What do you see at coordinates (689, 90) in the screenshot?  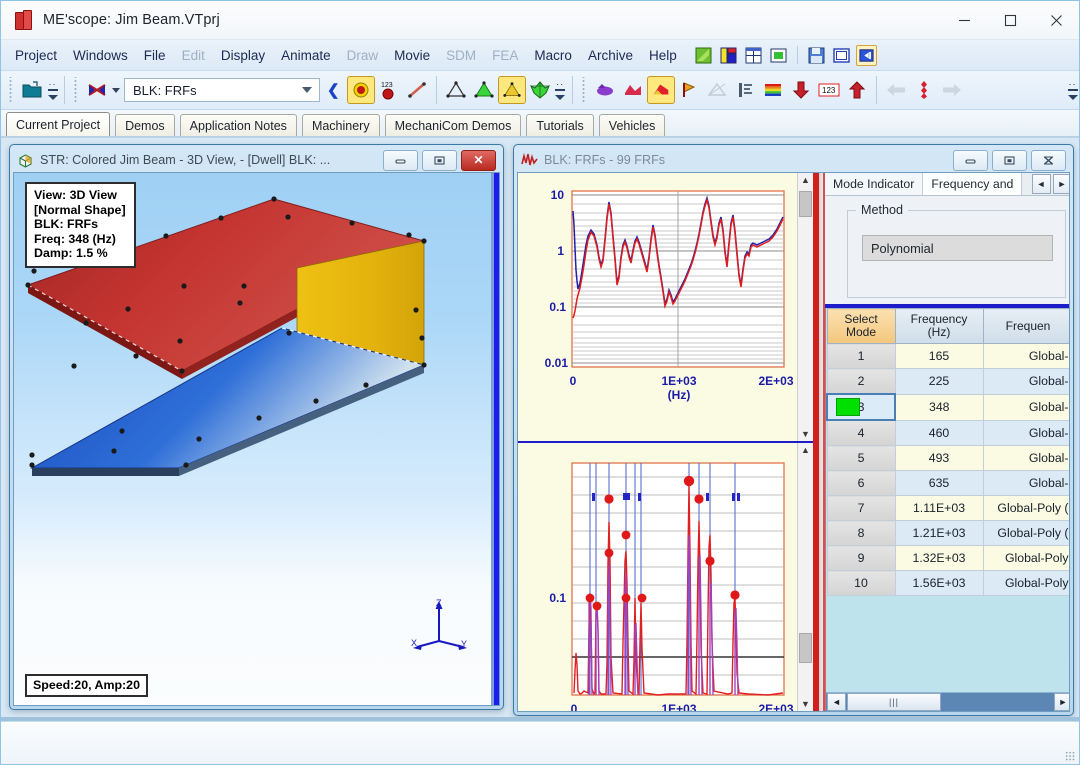 I see `orange-flag-icon` at bounding box center [689, 90].